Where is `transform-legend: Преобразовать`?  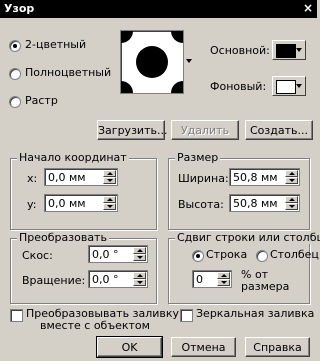
transform-legend: Преобразовать is located at coordinates (63, 237).